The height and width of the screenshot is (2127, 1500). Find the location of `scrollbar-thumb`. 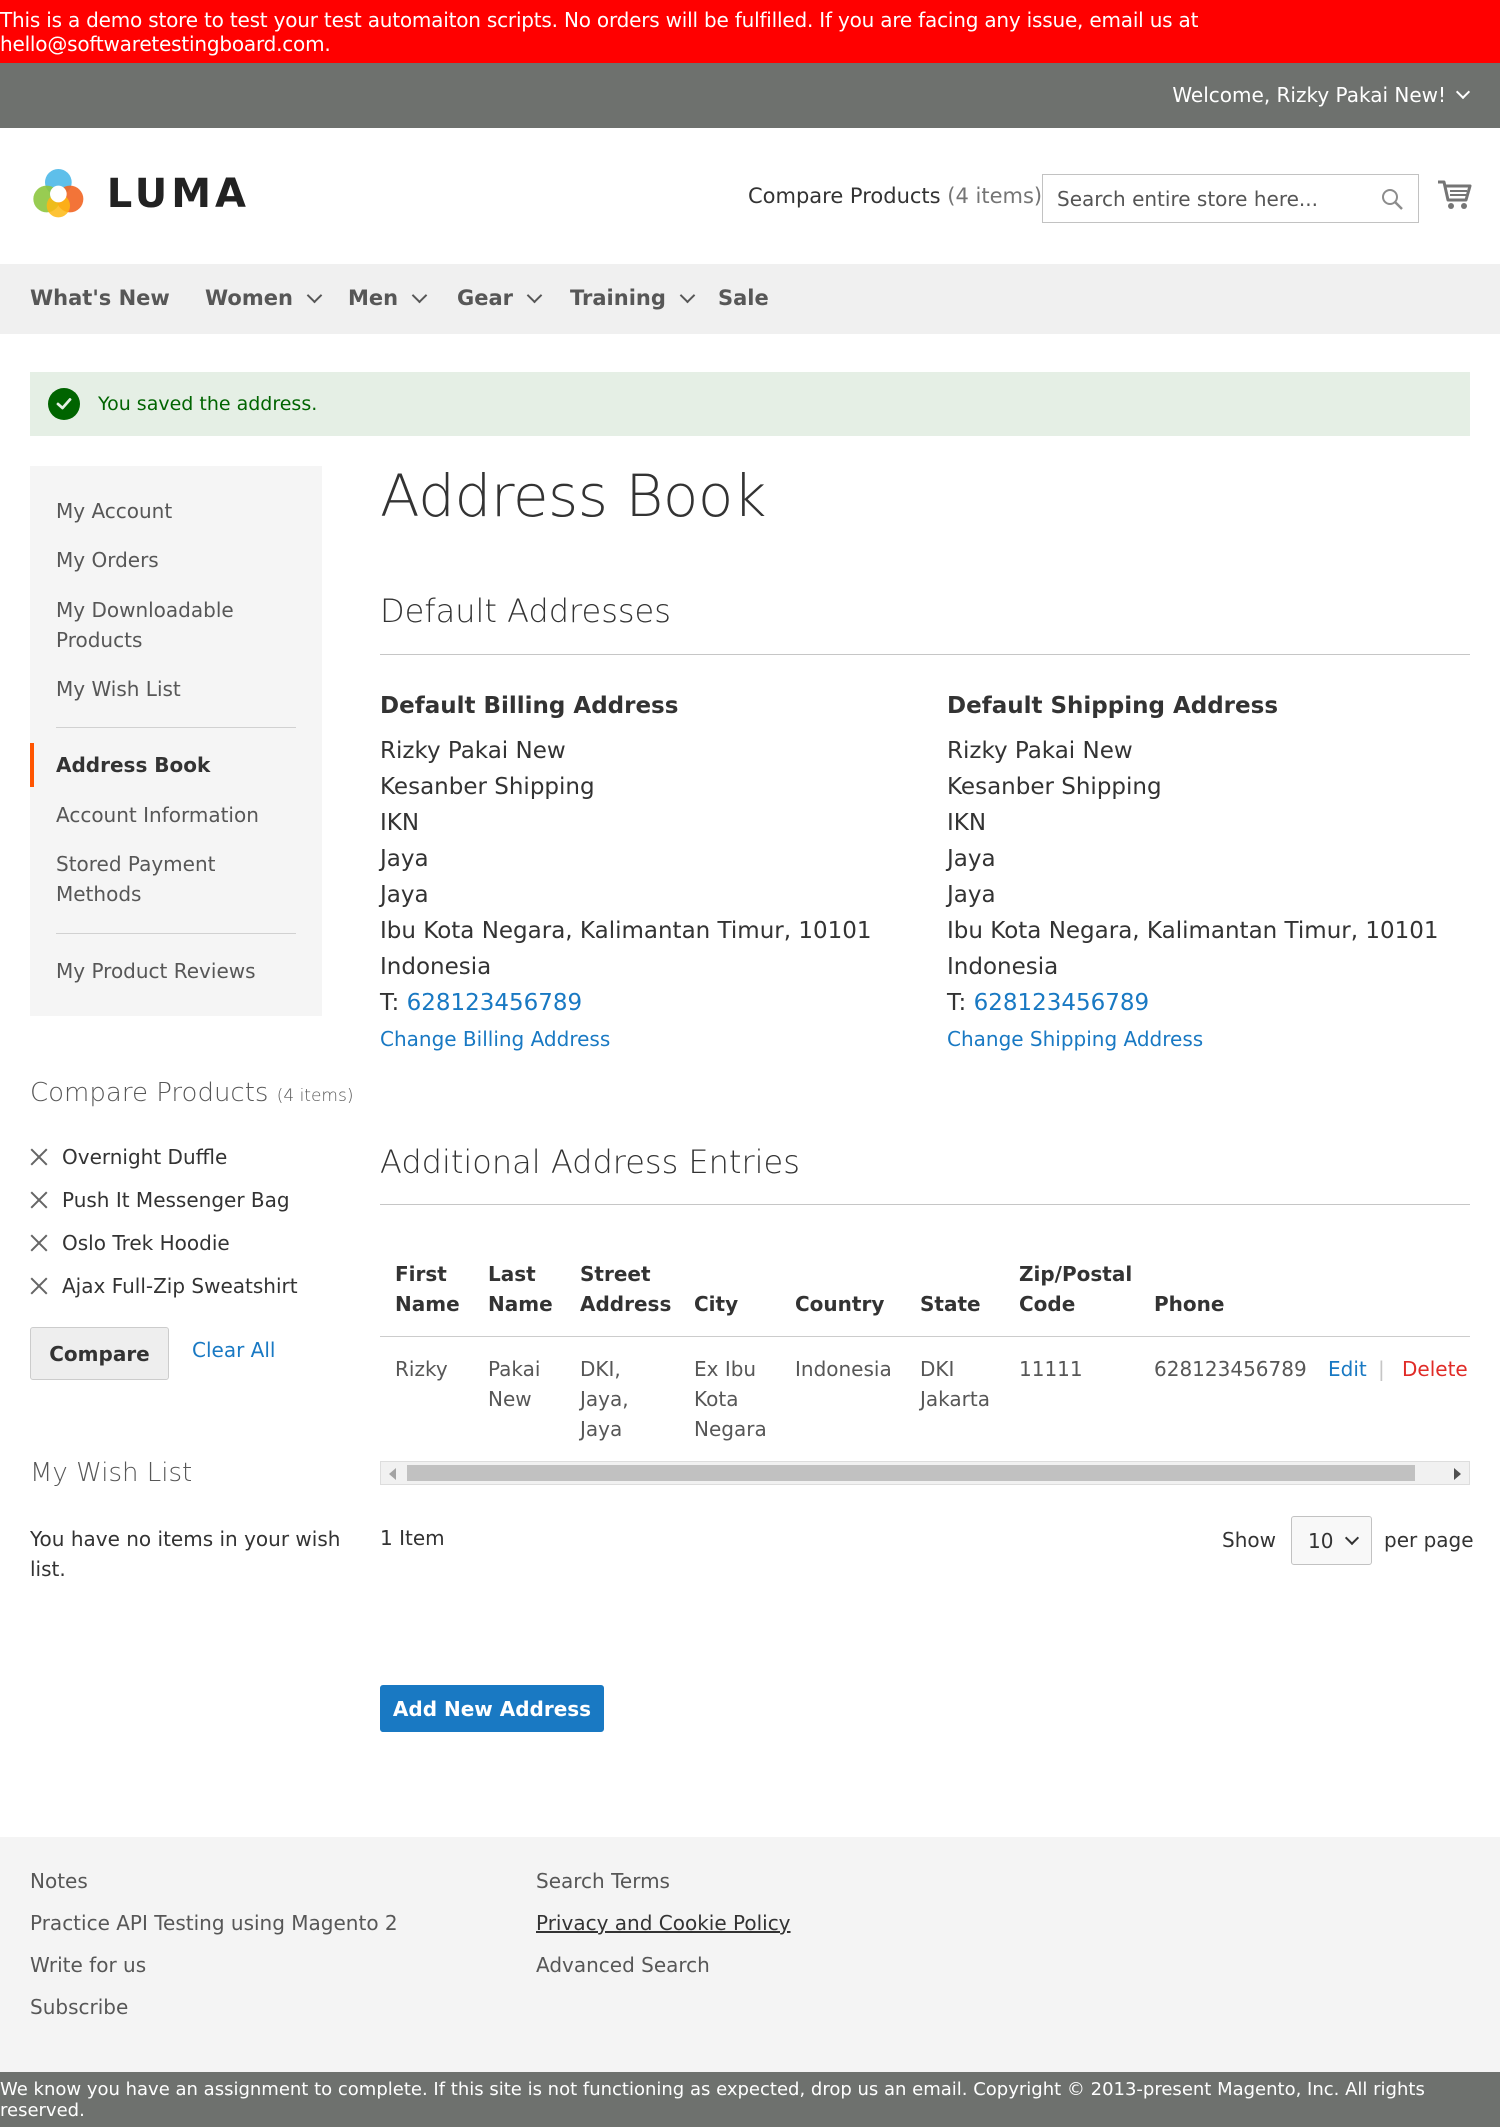

scrollbar-thumb is located at coordinates (911, 1473).